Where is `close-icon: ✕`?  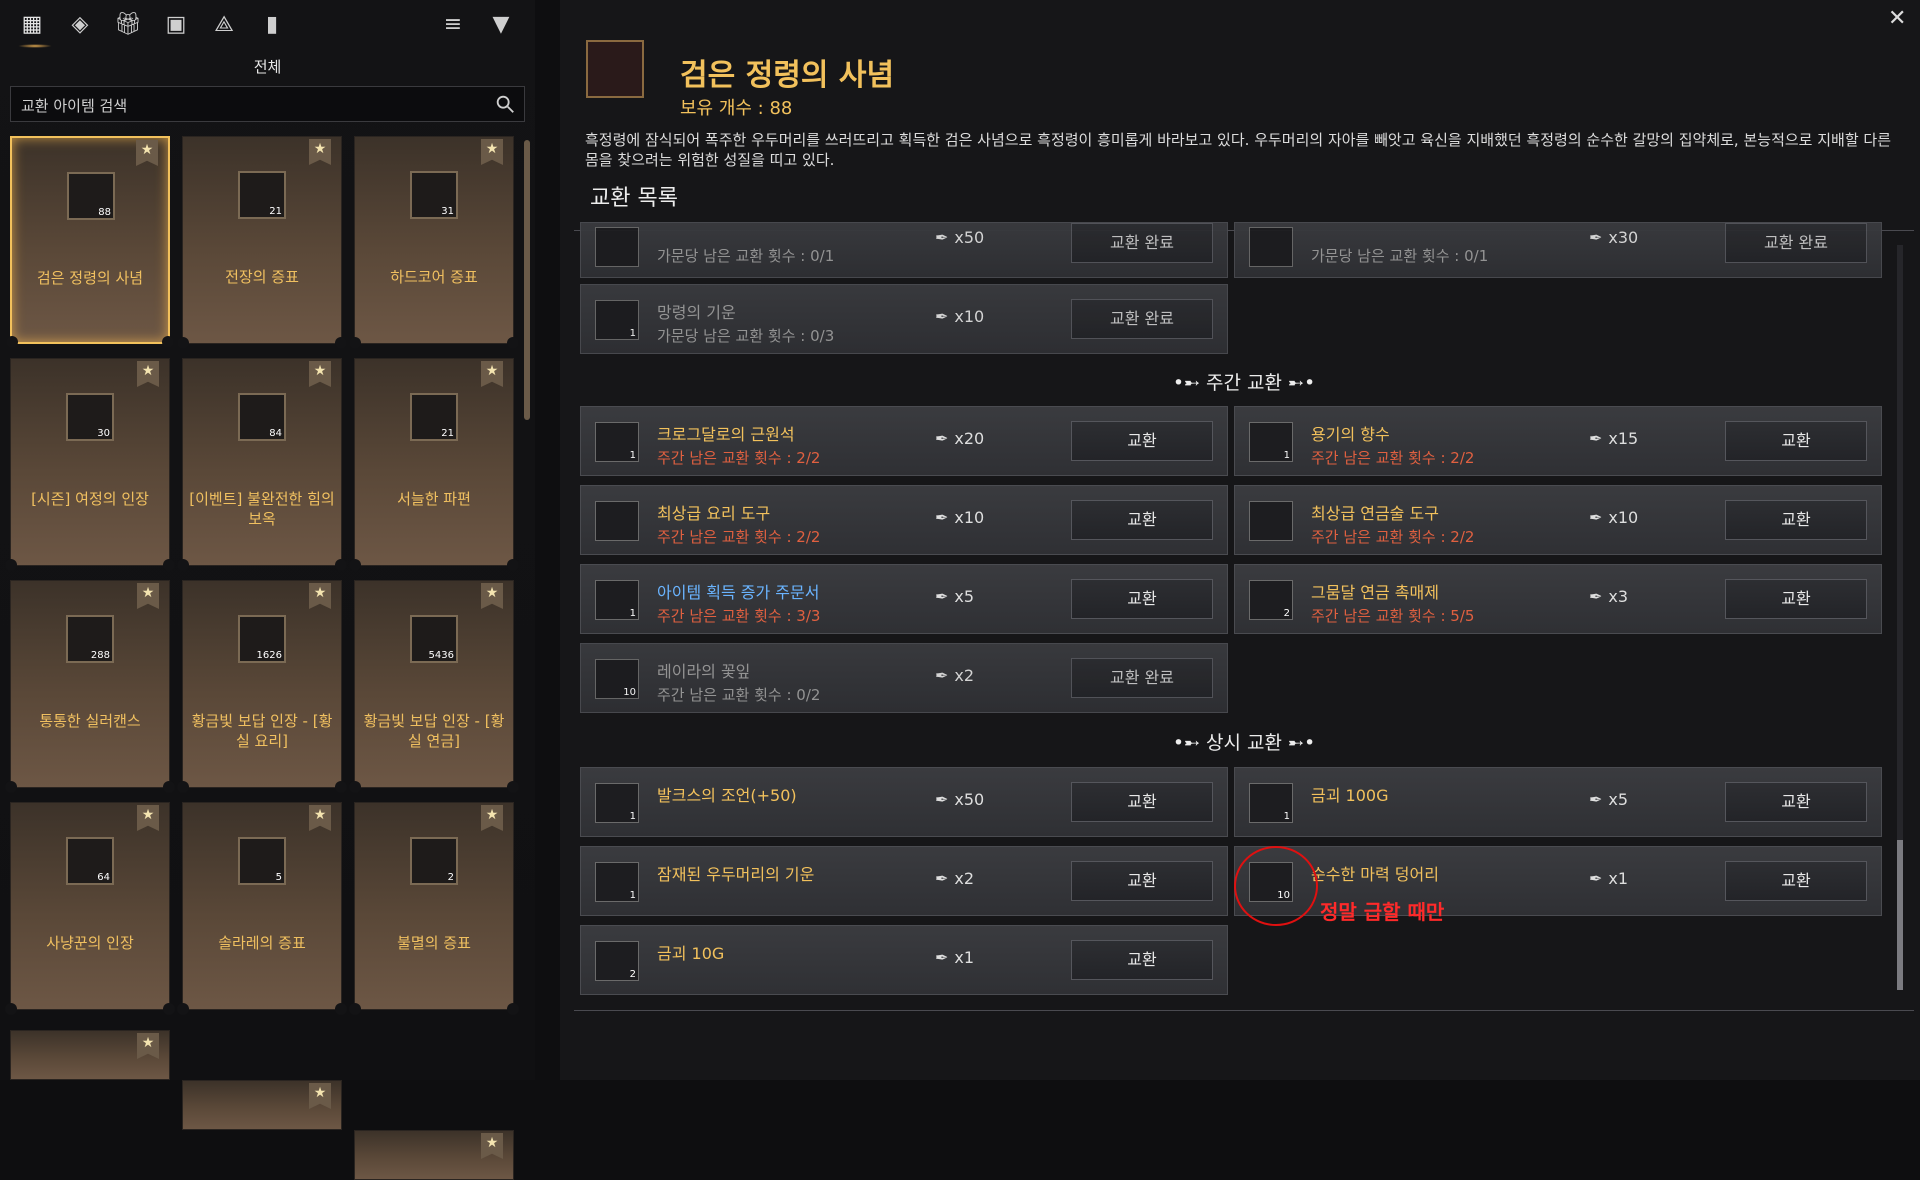 close-icon: ✕ is located at coordinates (1900, 18).